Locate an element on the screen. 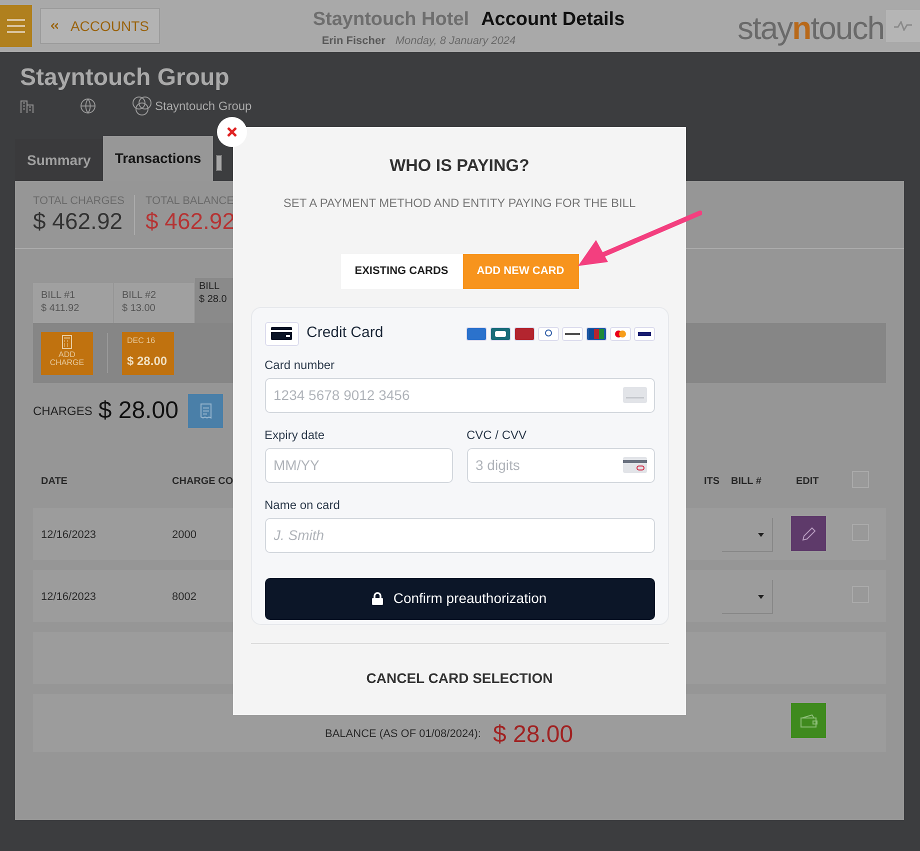  bill-tab: BILL $ 28.0 is located at coordinates (214, 300).